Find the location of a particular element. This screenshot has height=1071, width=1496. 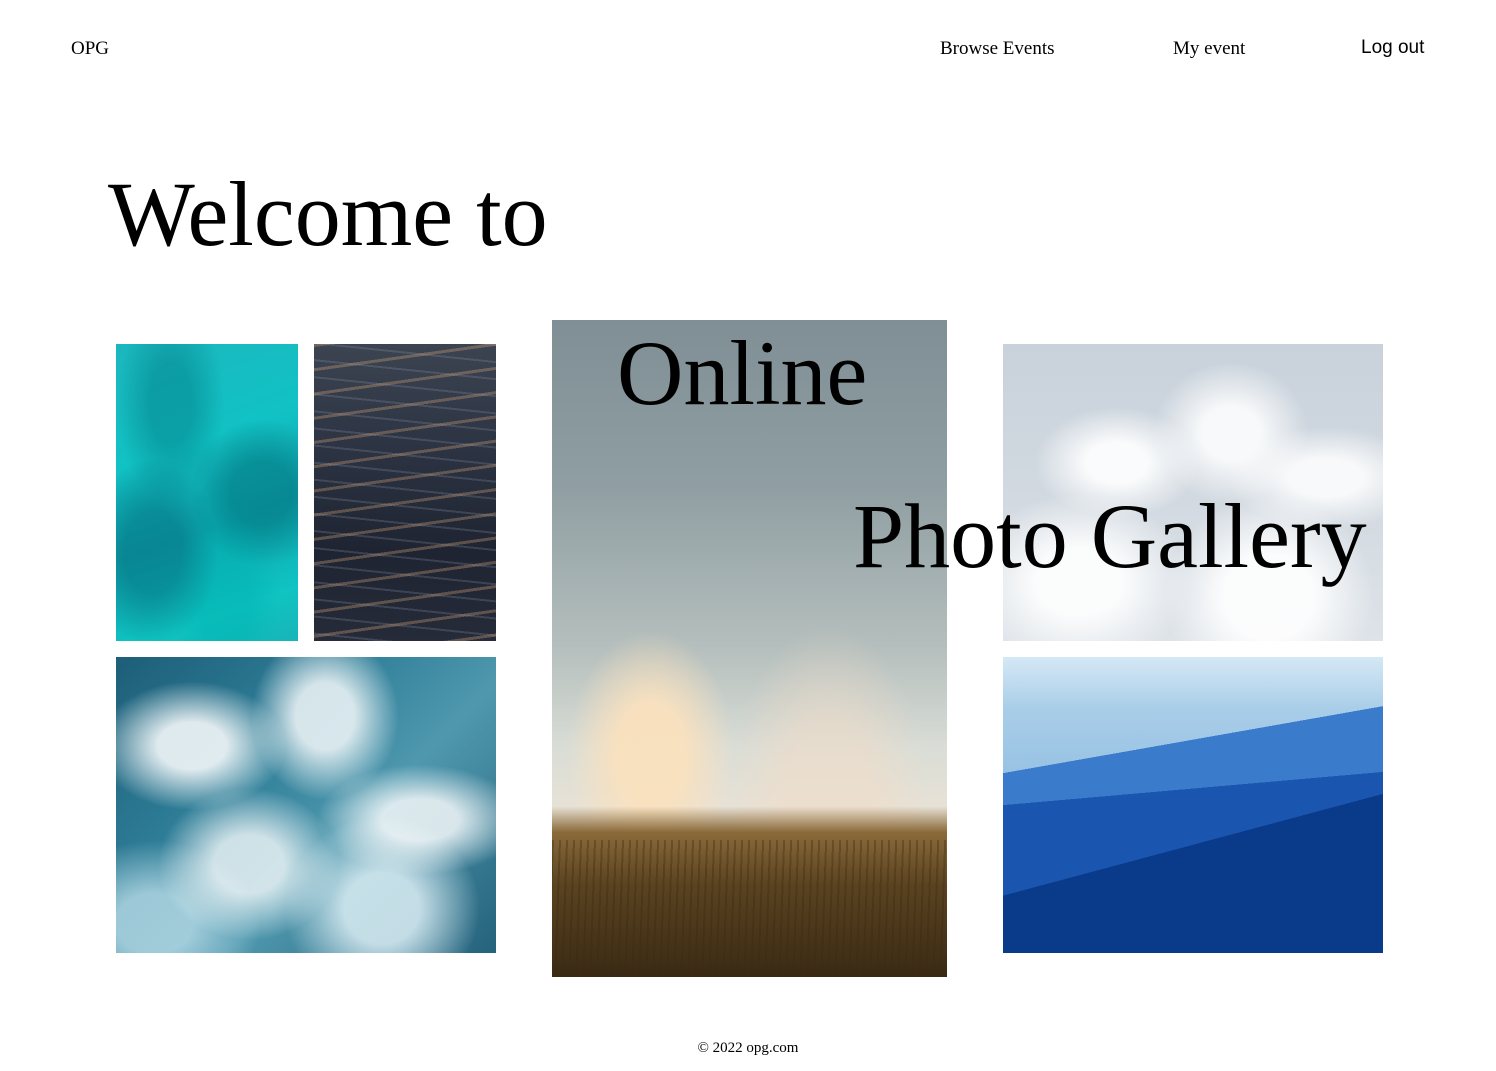

copyright-text: © 2022 opg.com is located at coordinates (748, 1048).